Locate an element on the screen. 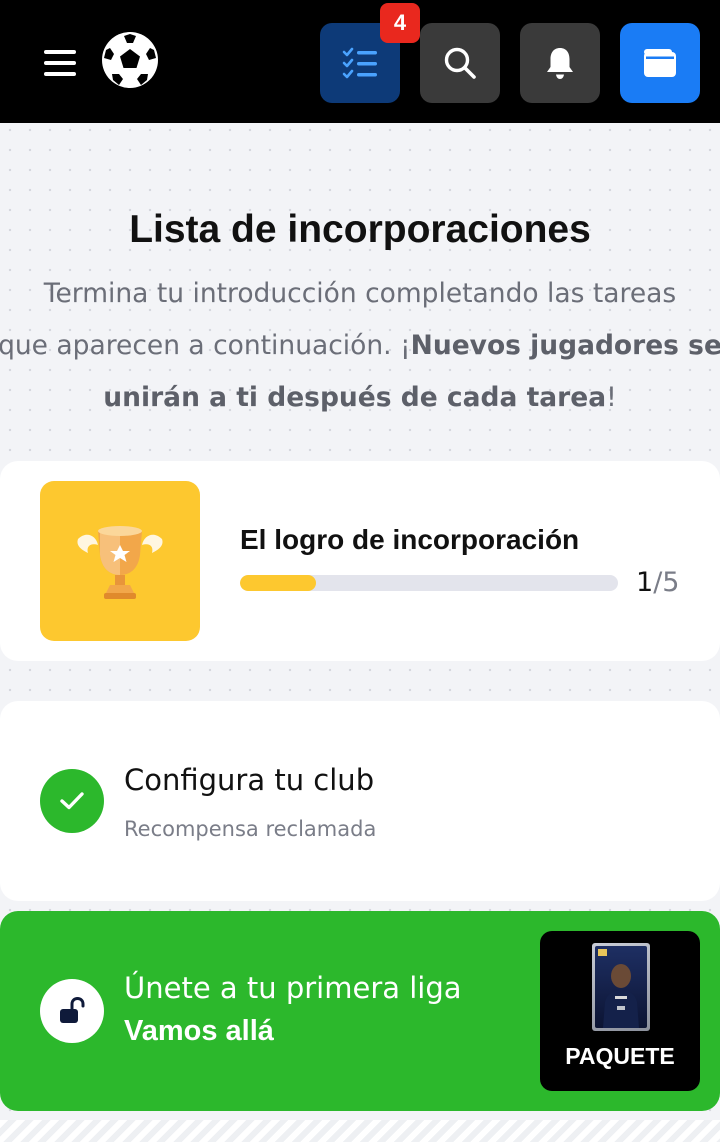 This screenshot has width=720, height=1142. lets-go-link: Vamos allá is located at coordinates (199, 1031).